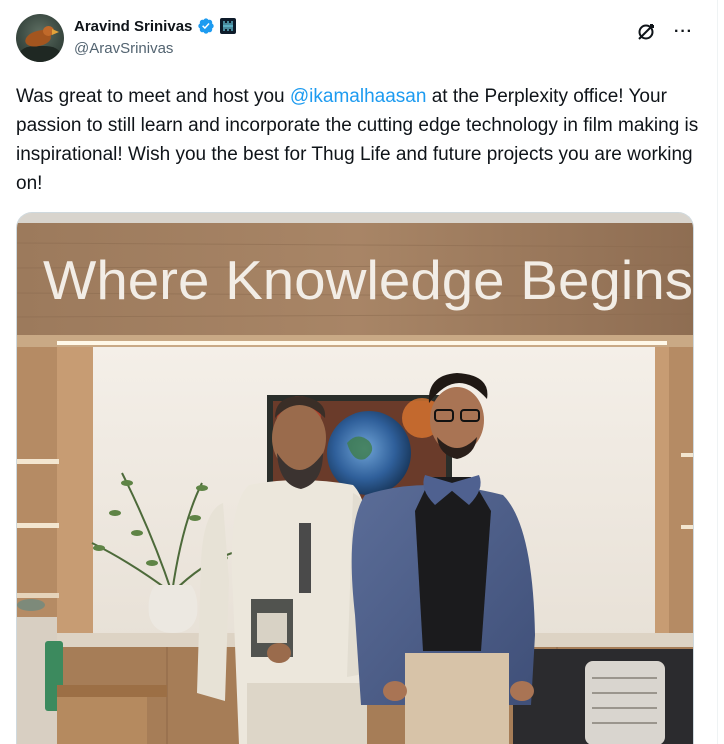  I want to click on author-handle: @AravSrinivas, so click(123, 48).